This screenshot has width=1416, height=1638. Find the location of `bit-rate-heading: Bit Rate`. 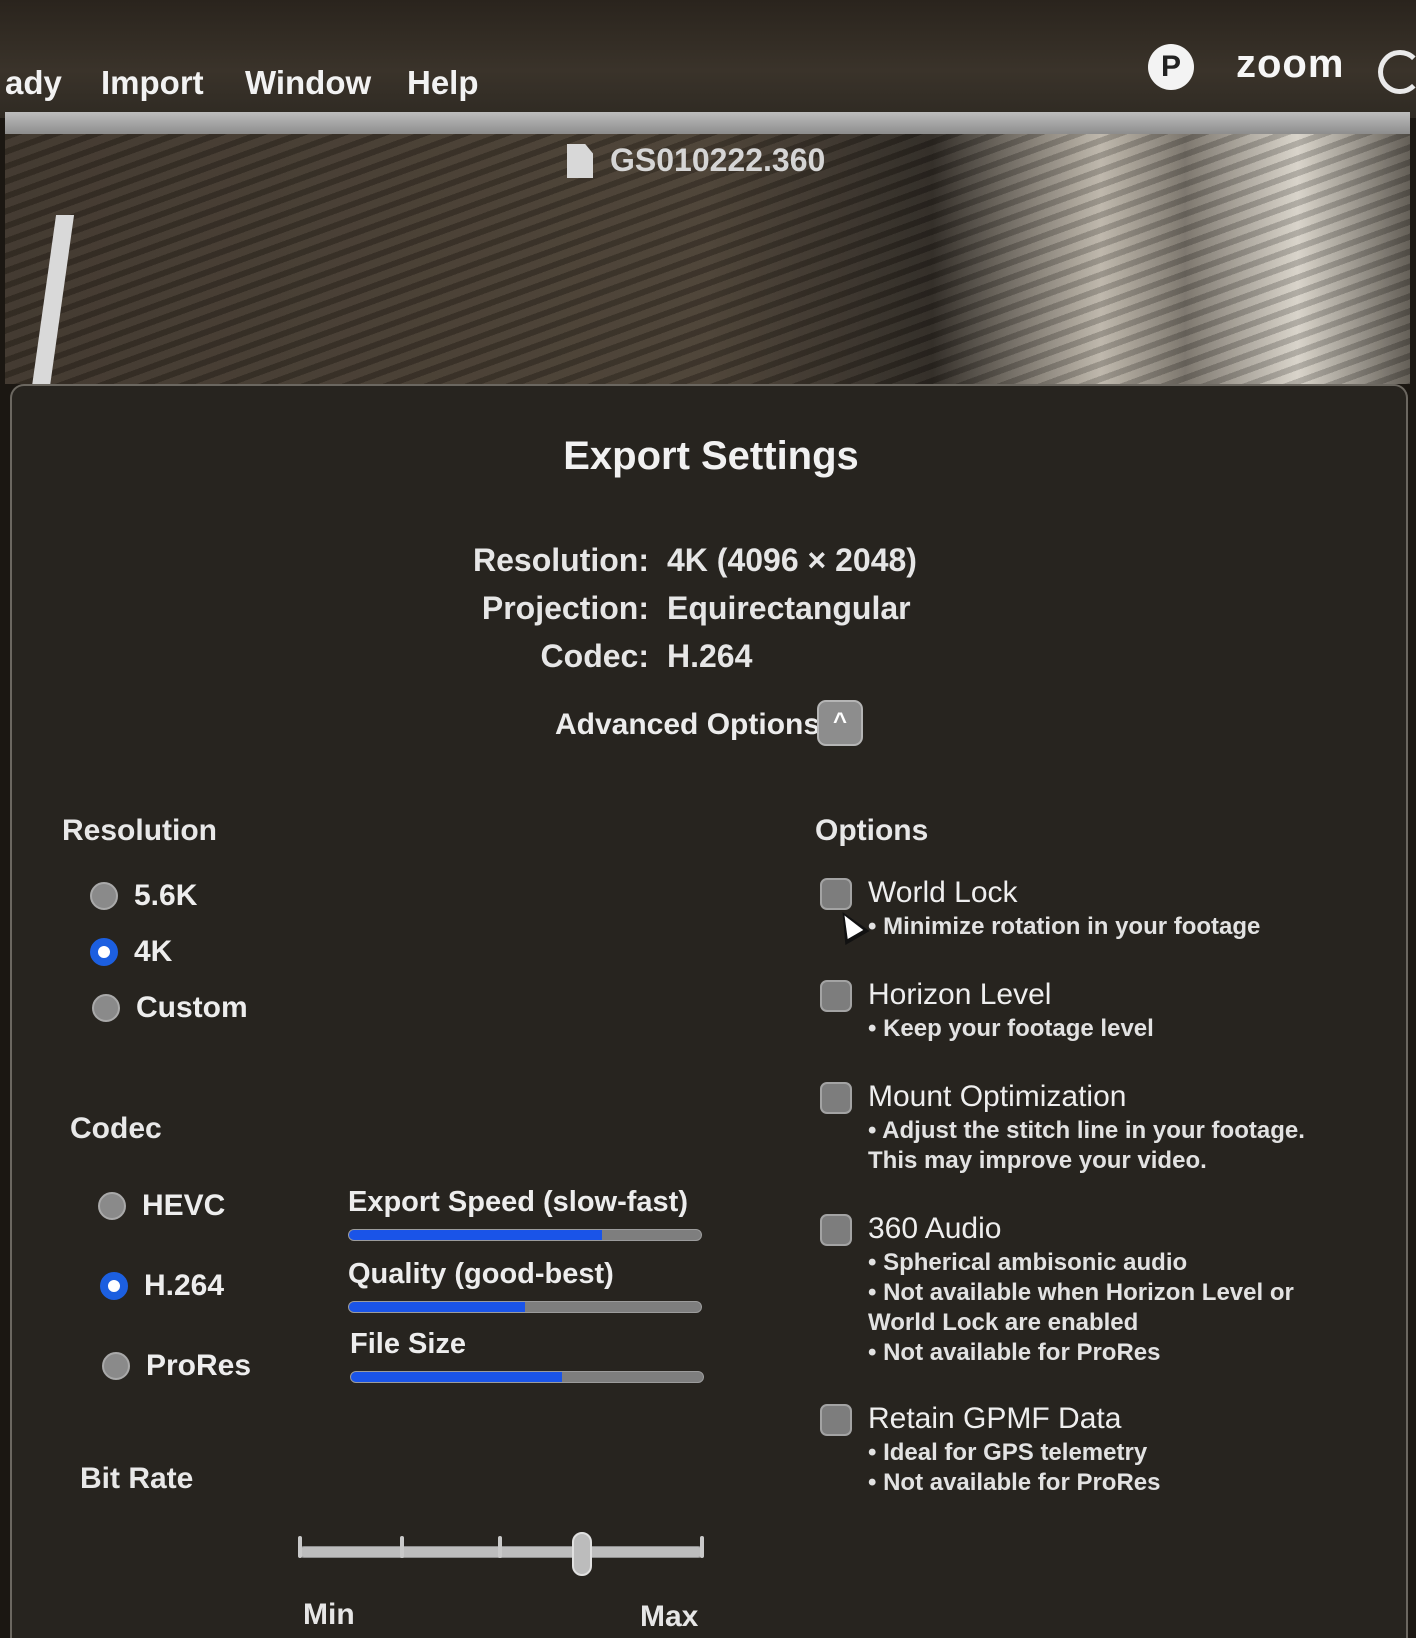

bit-rate-heading: Bit Rate is located at coordinates (137, 1478).